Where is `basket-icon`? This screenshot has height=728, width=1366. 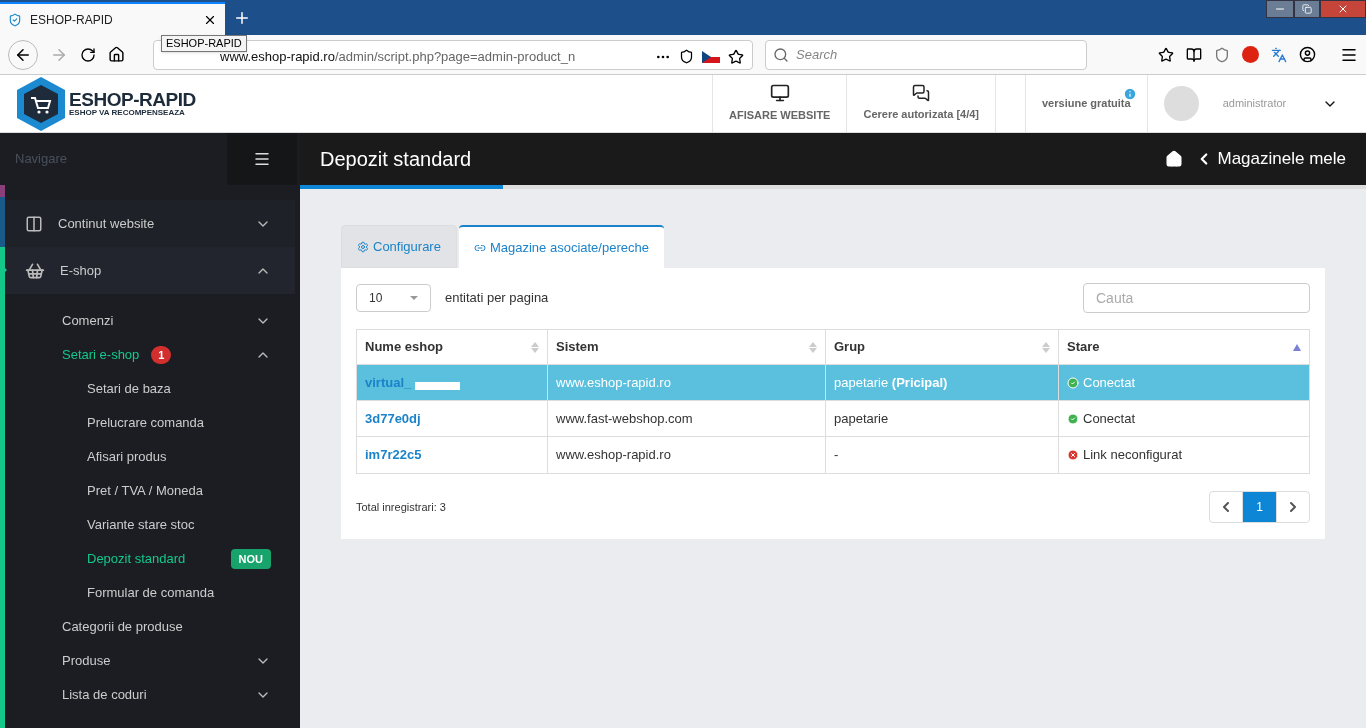 basket-icon is located at coordinates (35, 270).